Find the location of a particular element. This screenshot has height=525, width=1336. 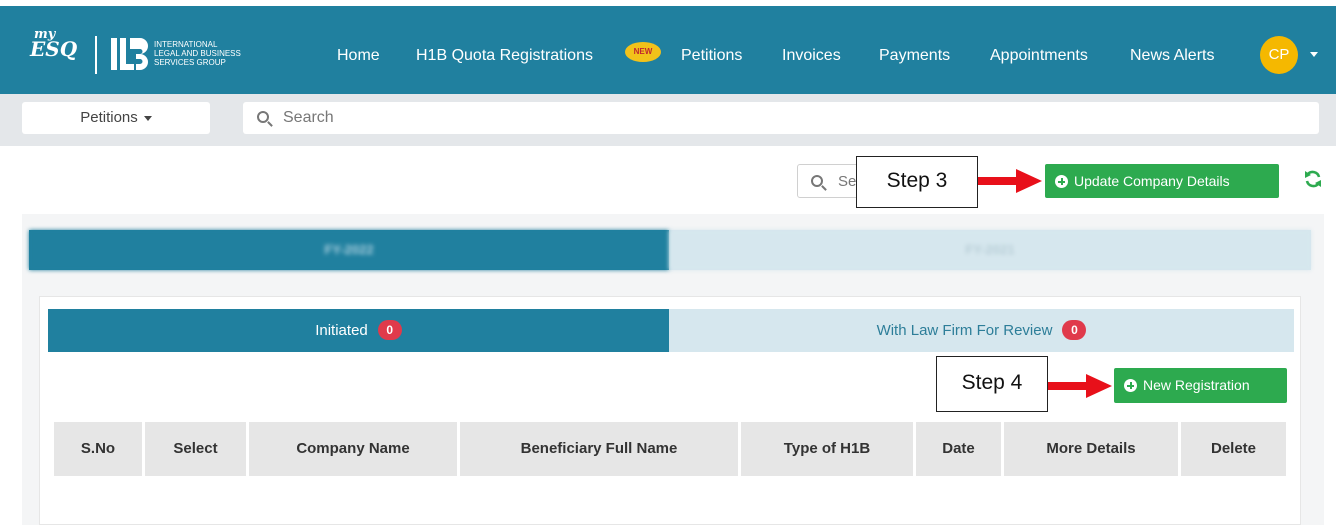

chevron-down-icon is located at coordinates (1314, 54).